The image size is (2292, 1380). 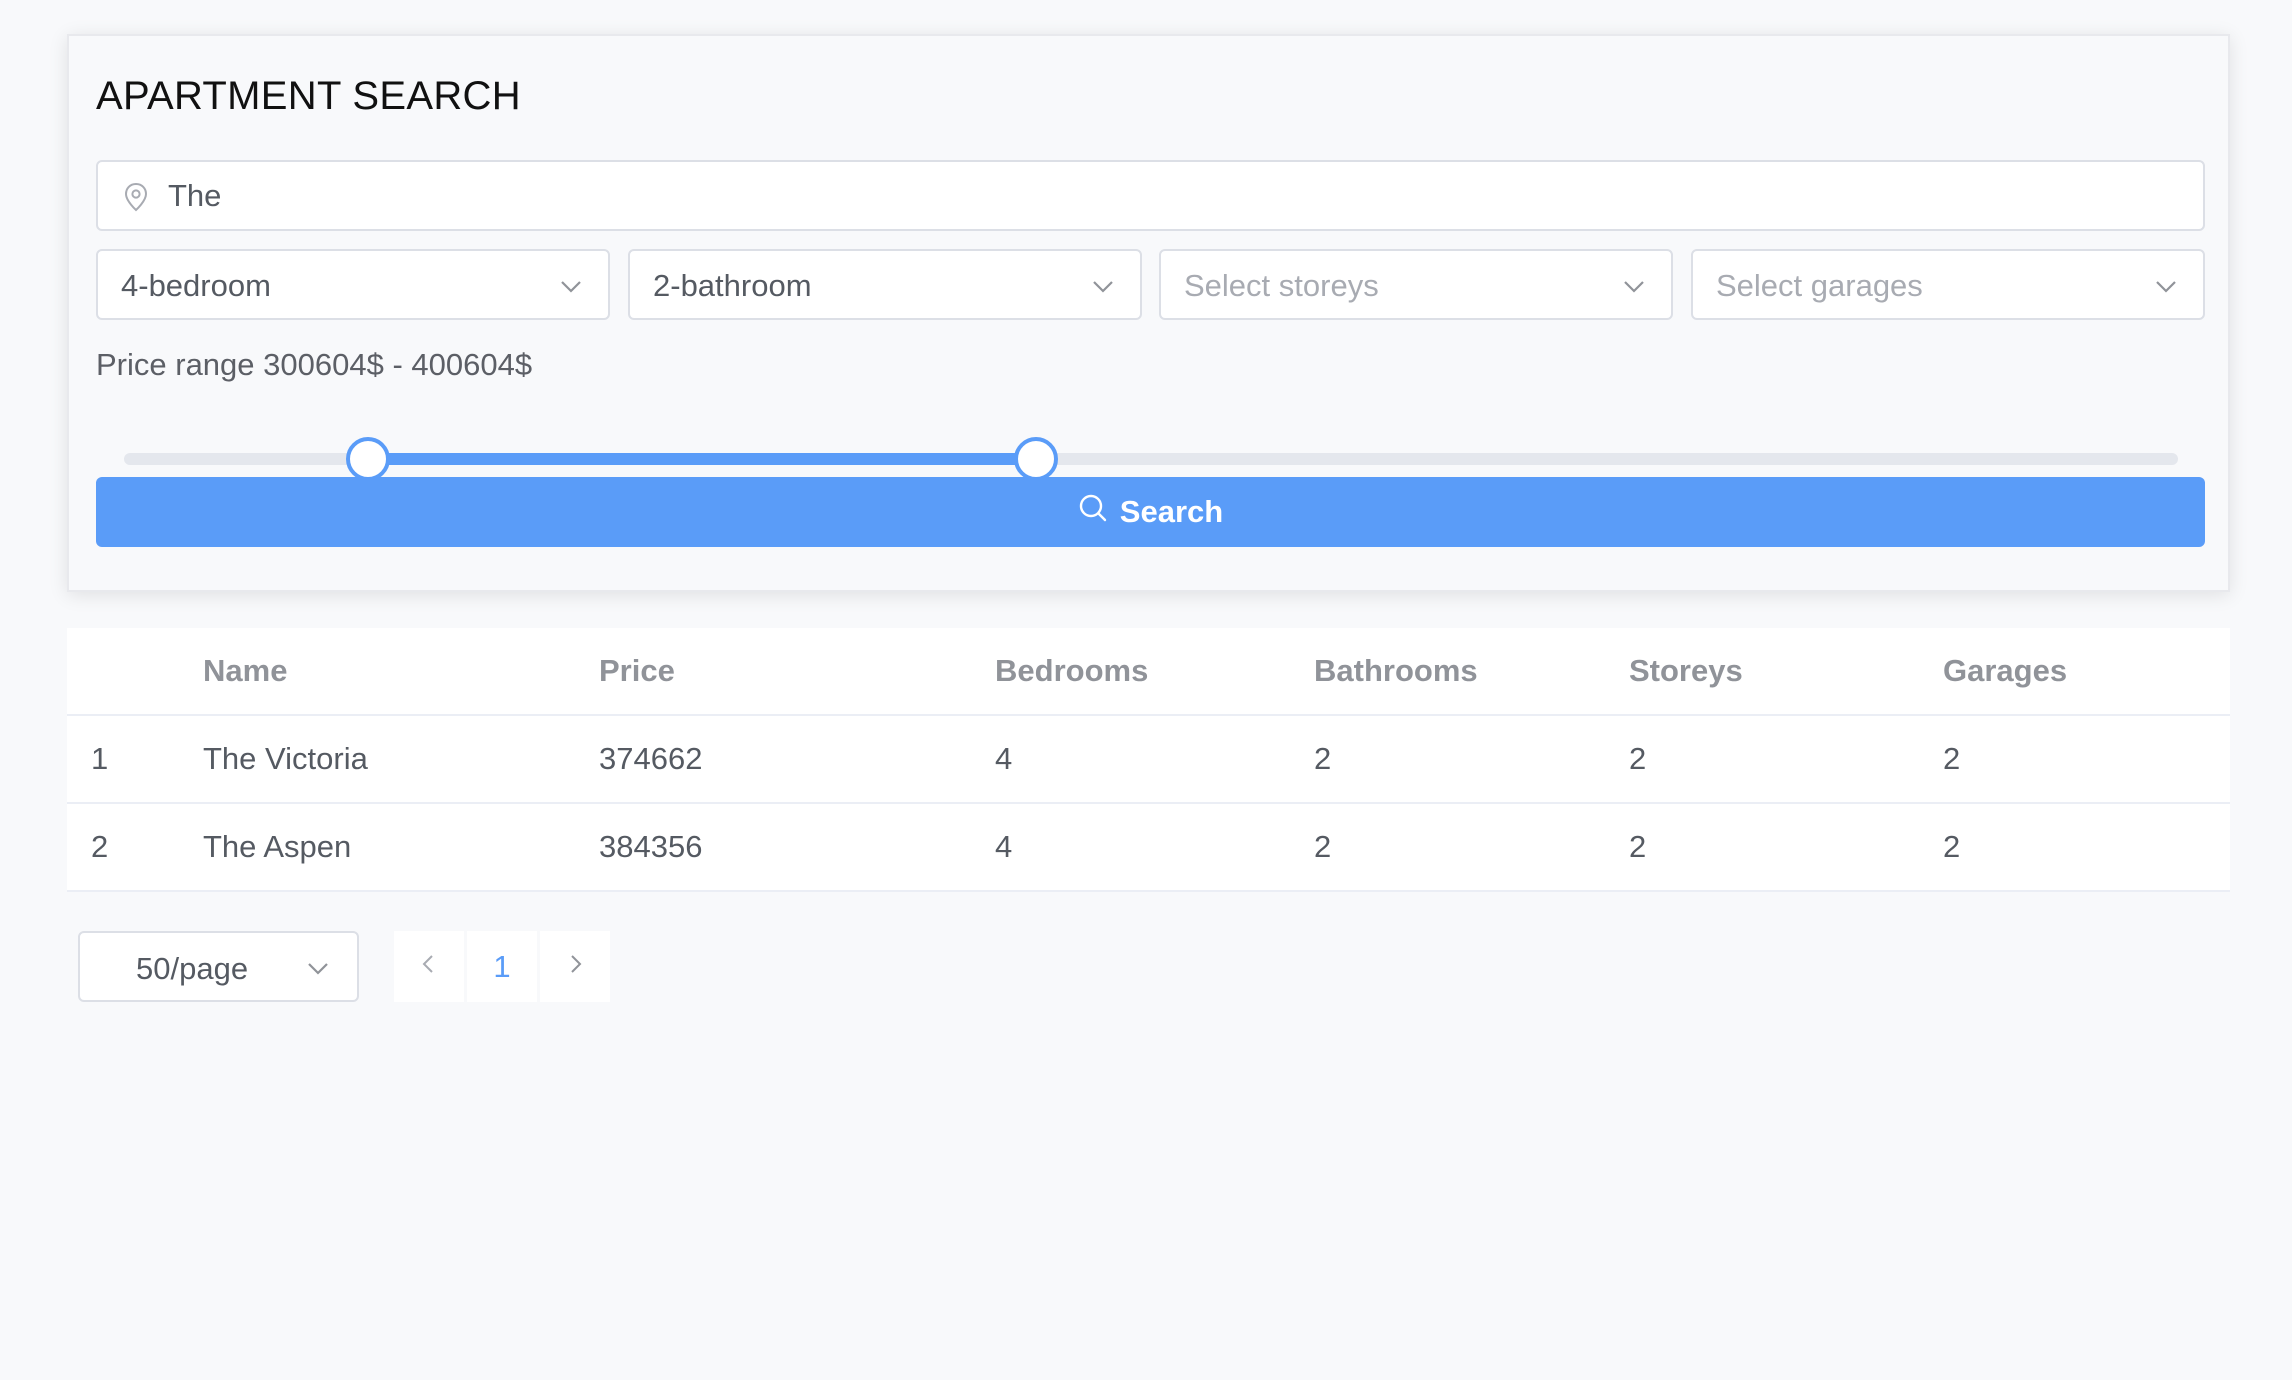 What do you see at coordinates (368, 459) in the screenshot?
I see `slider-min-handle` at bounding box center [368, 459].